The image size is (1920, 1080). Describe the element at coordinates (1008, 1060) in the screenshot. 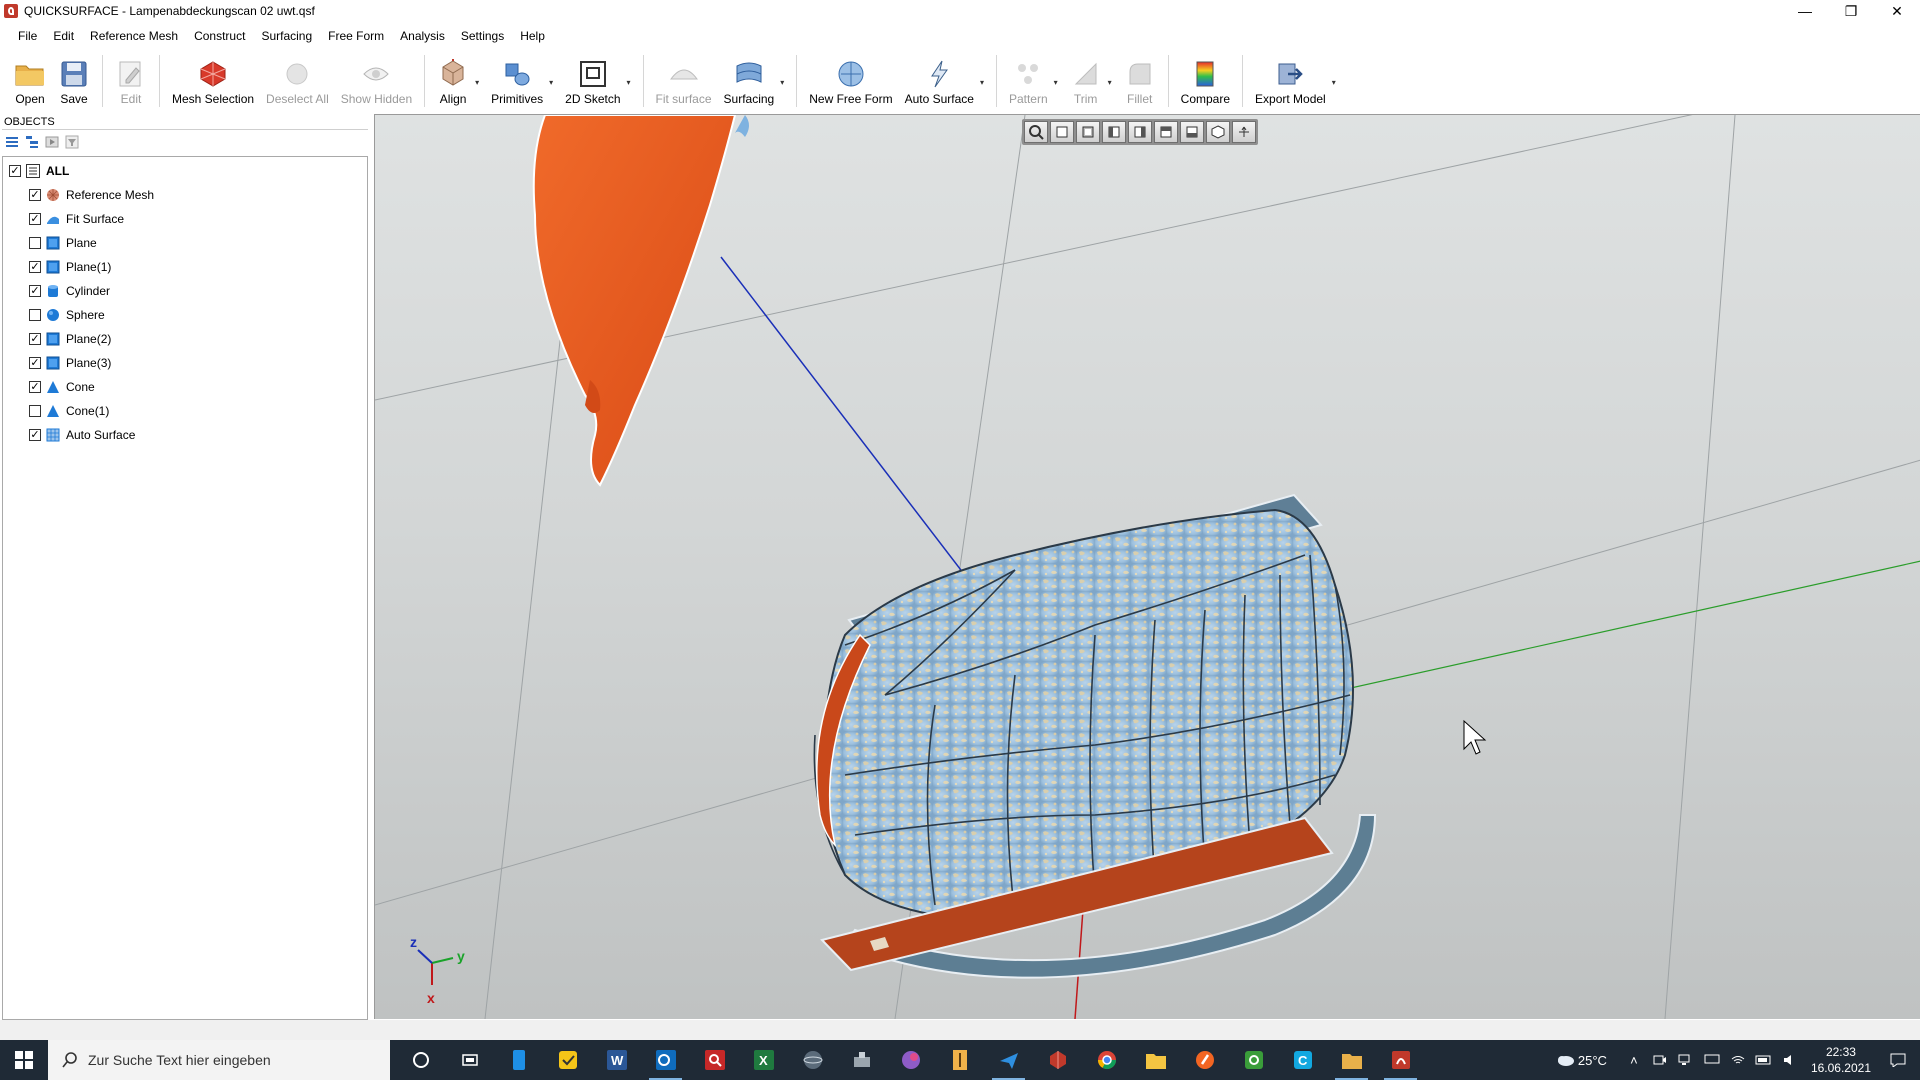

I see `app-plane-icon` at that location.